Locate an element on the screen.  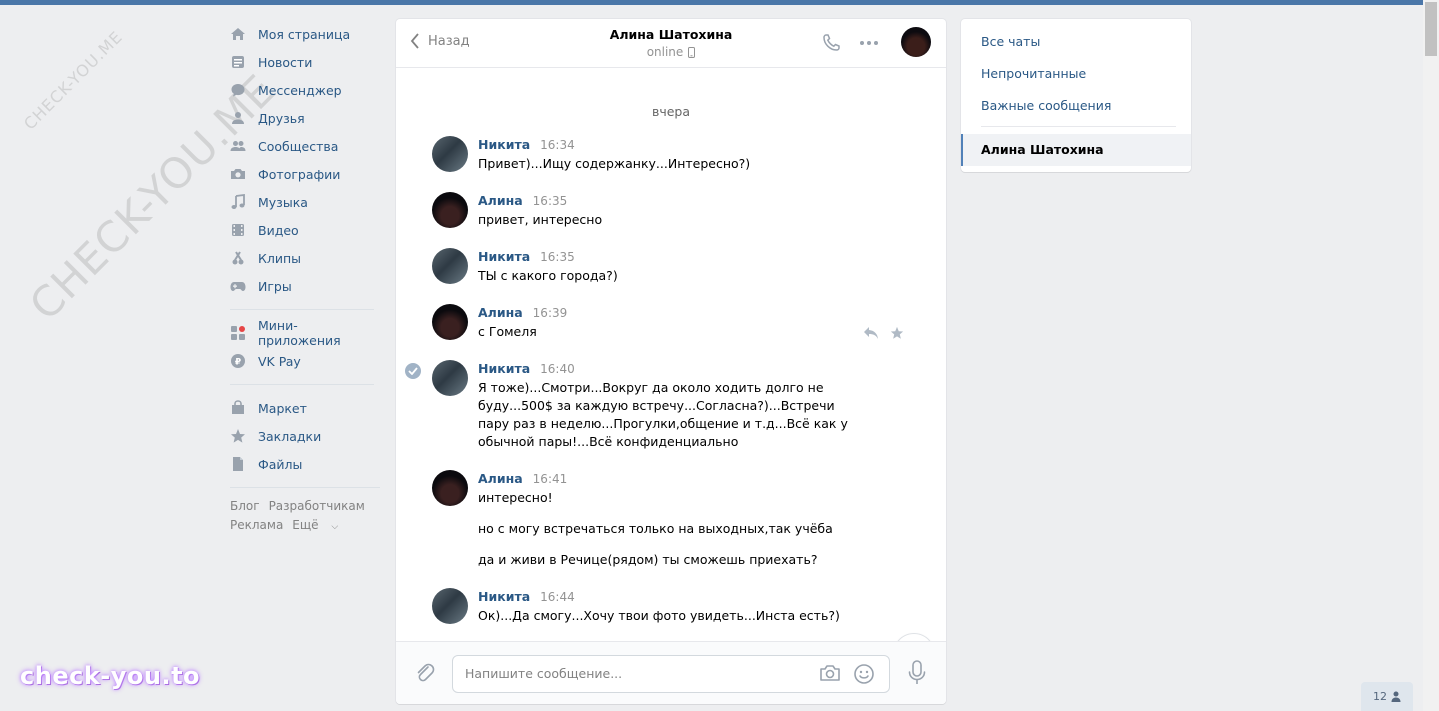
filter-unread: Непрочитанные is located at coordinates (1033, 73).